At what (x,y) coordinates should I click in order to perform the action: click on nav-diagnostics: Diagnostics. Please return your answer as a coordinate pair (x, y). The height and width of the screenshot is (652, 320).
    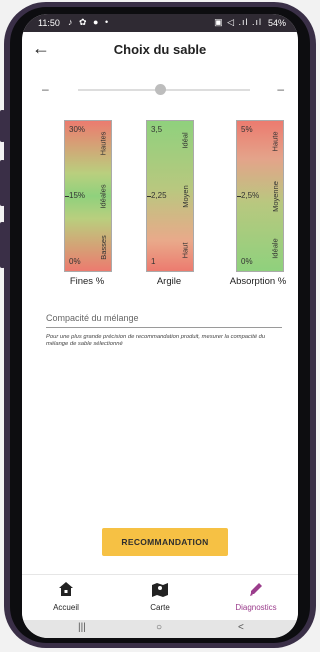
    Looking at the image, I should click on (256, 596).